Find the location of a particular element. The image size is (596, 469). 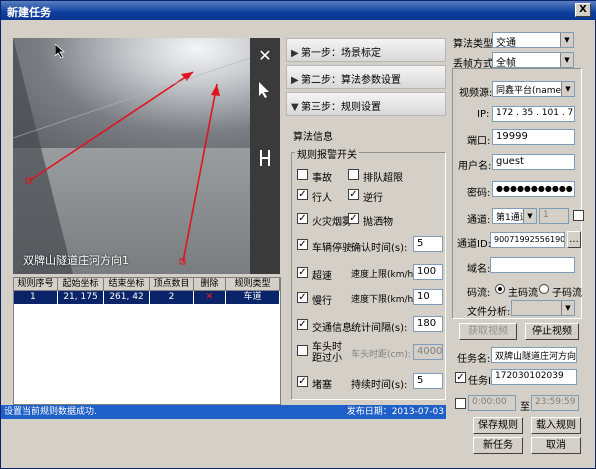

table-header: 规则序号 起始坐标 结束坐标 顶点数目 删除 规则类型 is located at coordinates (147, 284).